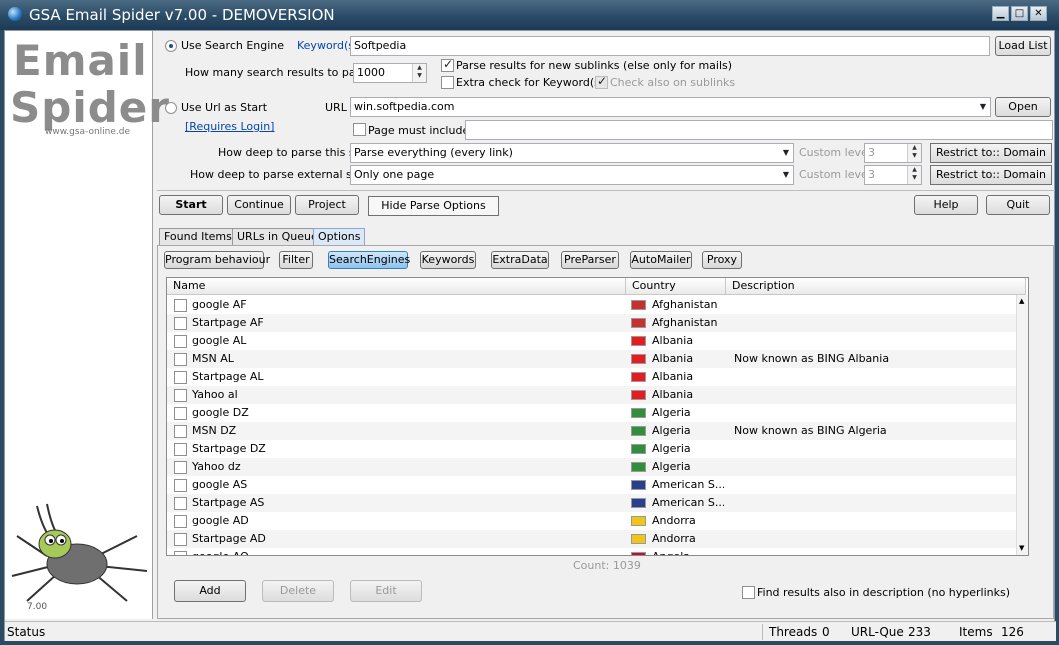 The height and width of the screenshot is (645, 1059). I want to click on hide-parse-options-button: Hide Parse Options, so click(433, 206).